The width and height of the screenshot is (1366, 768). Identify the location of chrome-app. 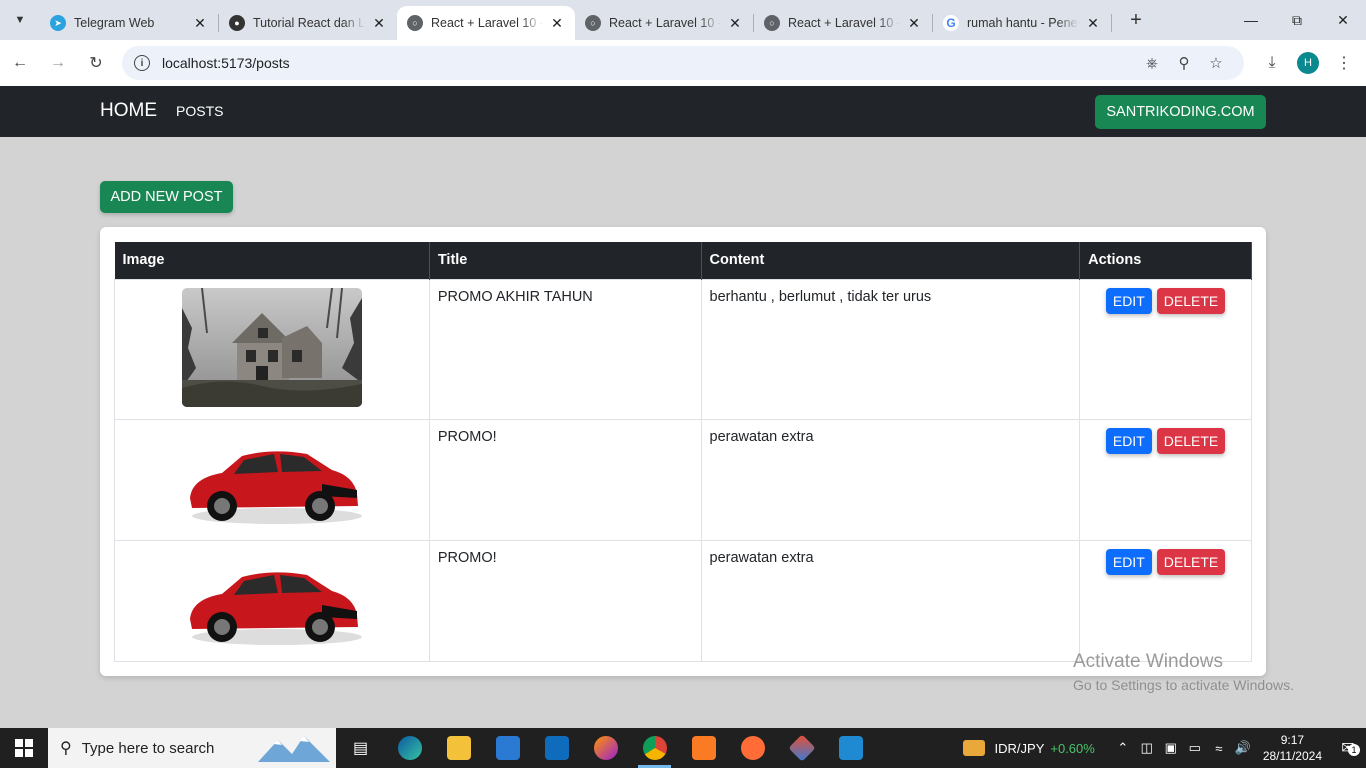
(654, 748).